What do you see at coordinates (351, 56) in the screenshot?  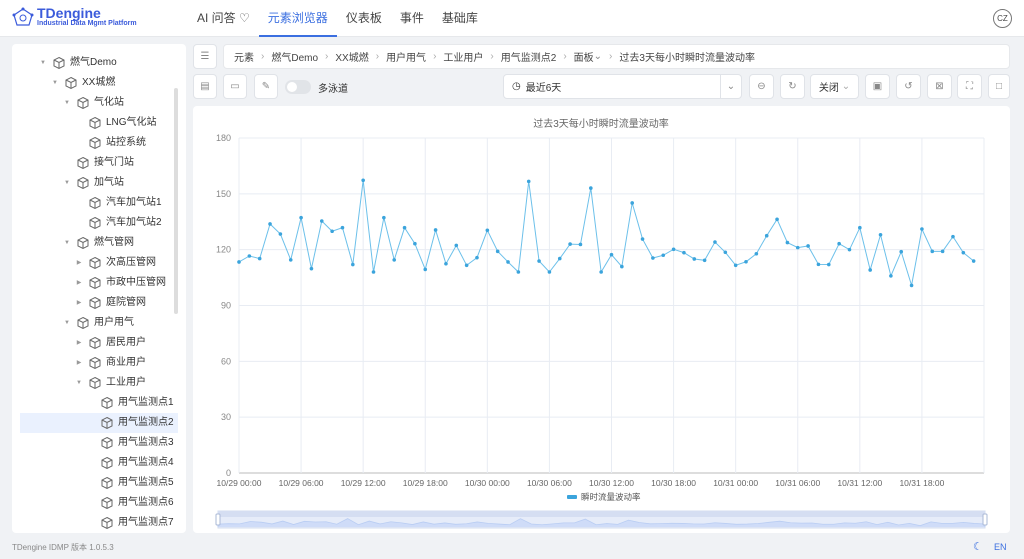 I see `breadcrumb-item: XX城燃` at bounding box center [351, 56].